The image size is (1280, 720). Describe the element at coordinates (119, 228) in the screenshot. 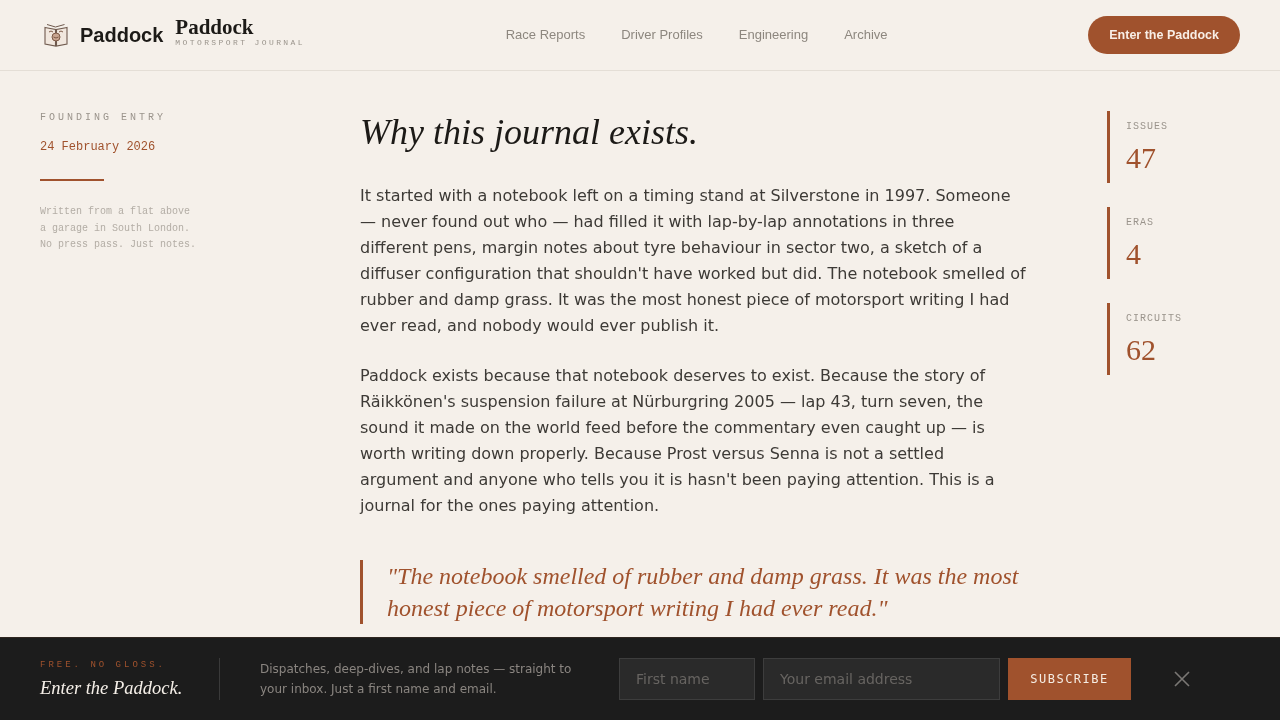

I see `author-note: Written from a flat above a garage in South London. No press pass. Just notes.` at that location.